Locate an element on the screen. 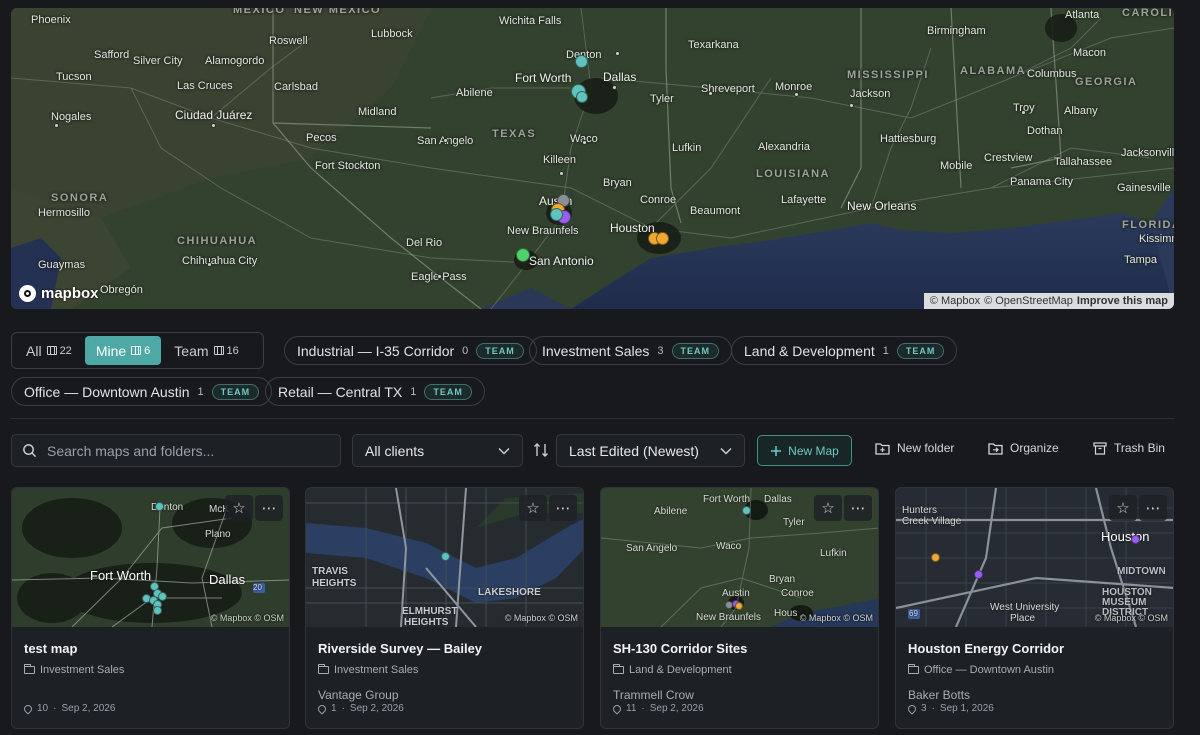 This screenshot has height=735, width=1200. search-input is located at coordinates (187, 450).